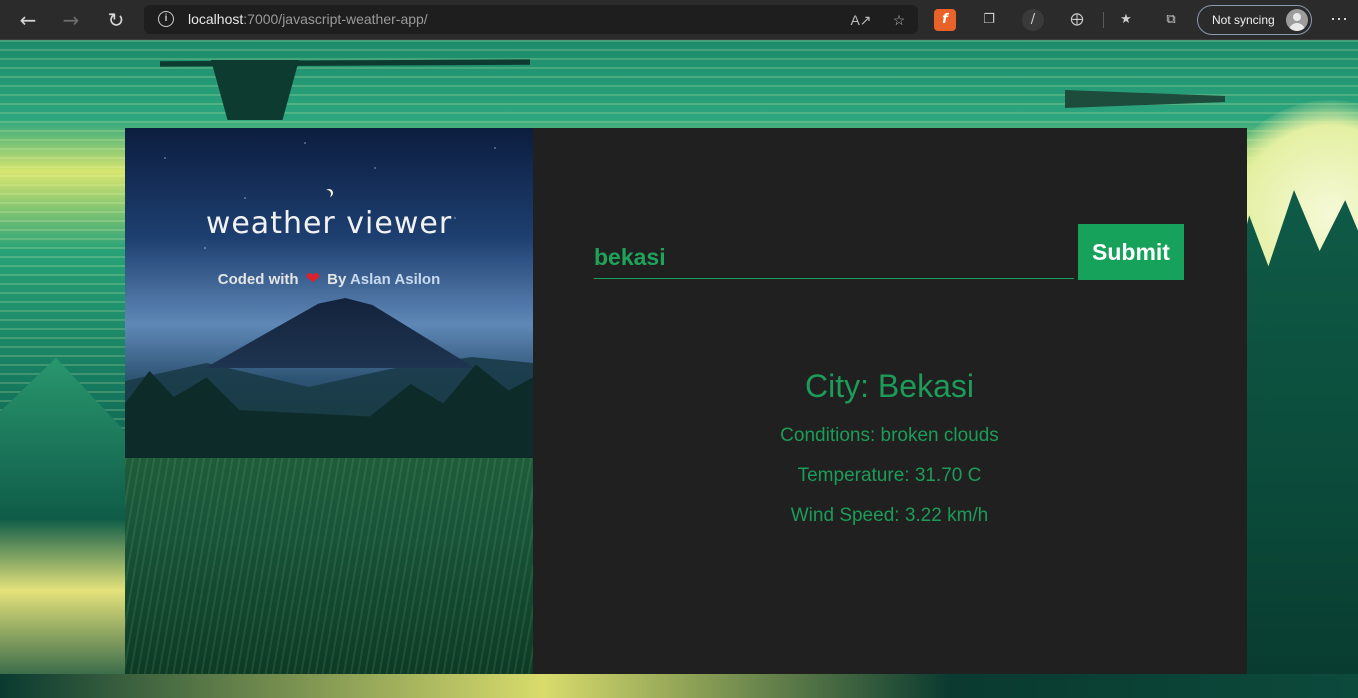  I want to click on extension-copy-icon: ❐, so click(989, 20).